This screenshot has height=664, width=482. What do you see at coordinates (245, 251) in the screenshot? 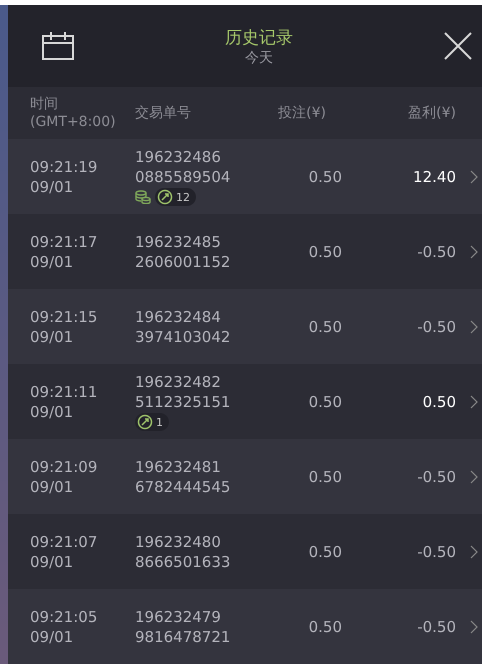
I see `history-row: 09:21:17 09/01 196232485 2606001152 0.50 -0.50` at bounding box center [245, 251].